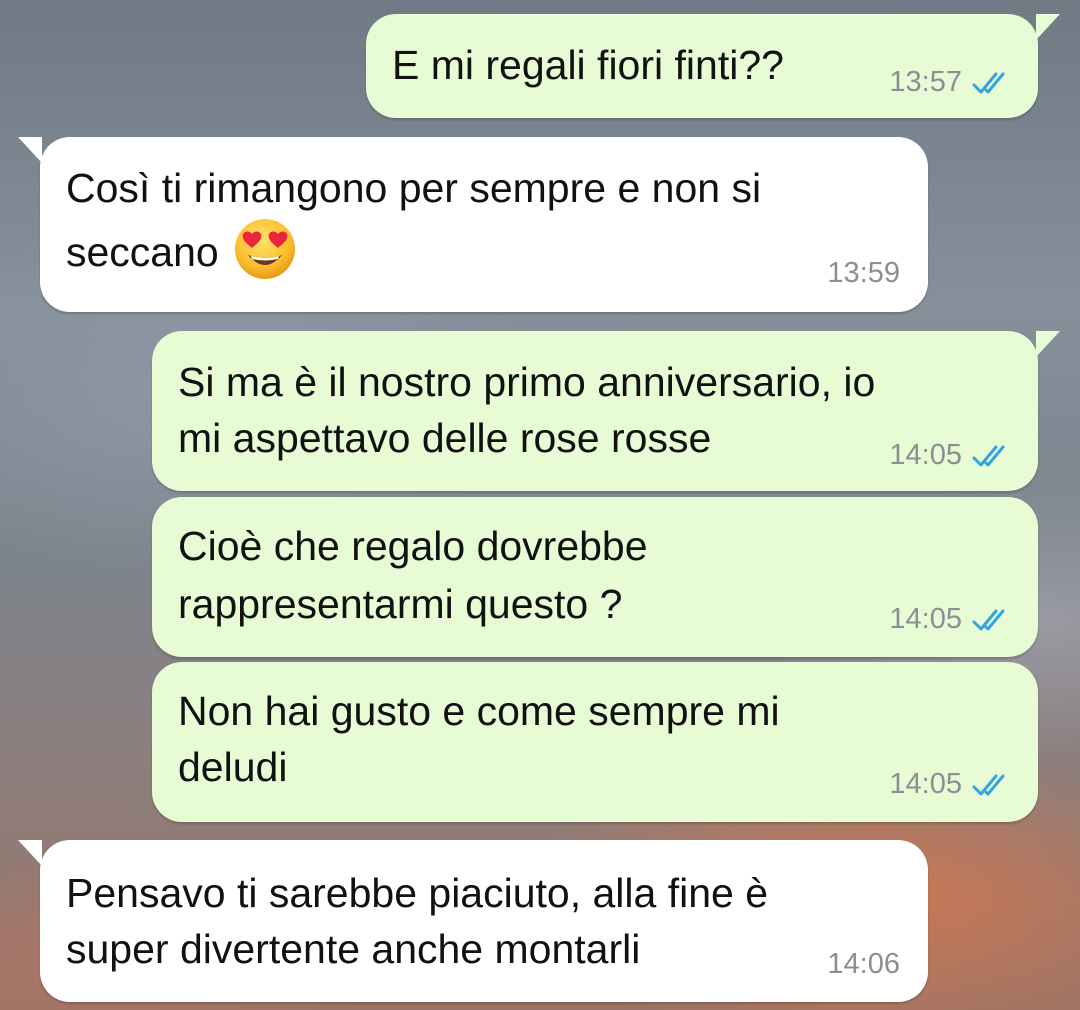 The width and height of the screenshot is (1080, 1010). I want to click on message-time: 13:57, so click(925, 82).